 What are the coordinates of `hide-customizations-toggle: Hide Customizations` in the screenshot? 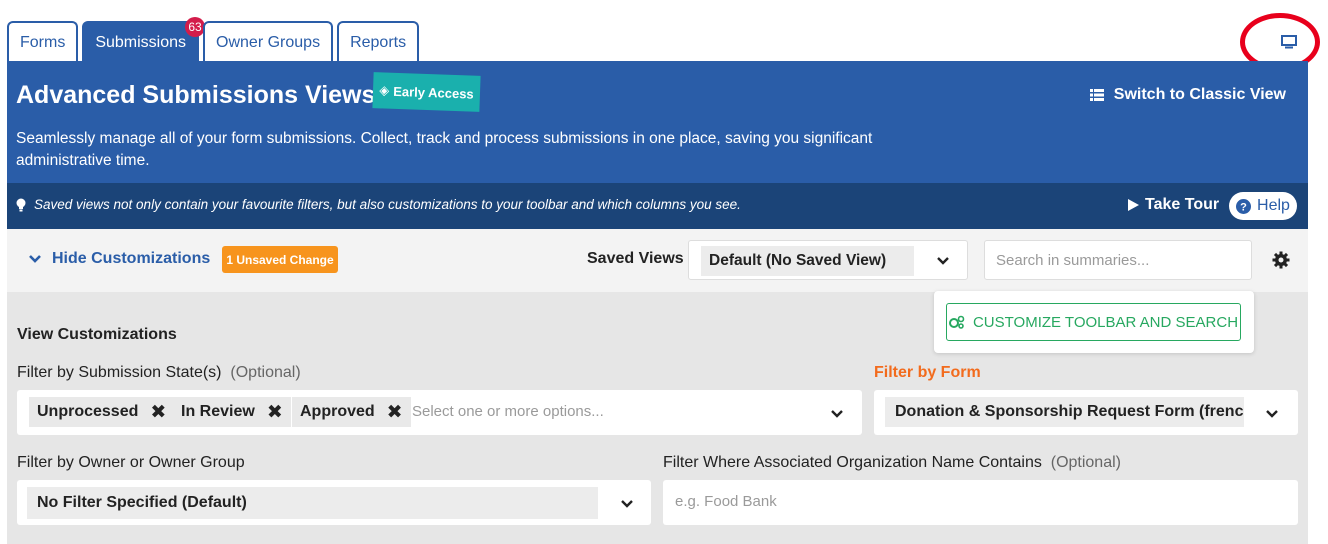 It's located at (119, 259).